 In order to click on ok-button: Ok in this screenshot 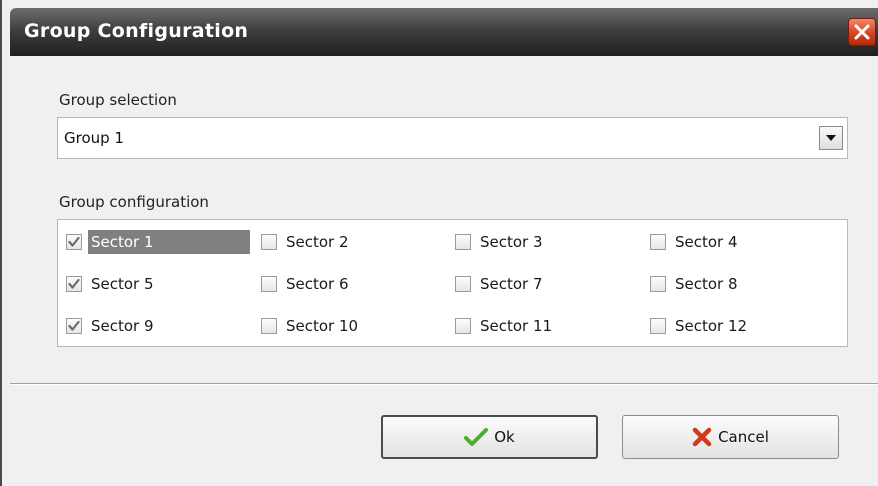, I will do `click(489, 437)`.